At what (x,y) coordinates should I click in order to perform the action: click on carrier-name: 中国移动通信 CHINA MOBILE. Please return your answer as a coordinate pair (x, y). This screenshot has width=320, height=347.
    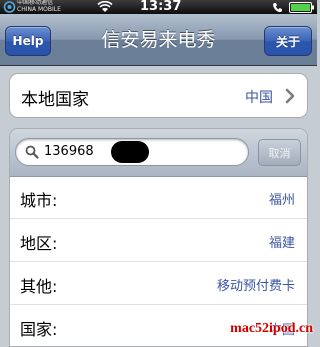
    Looking at the image, I should click on (39, 6).